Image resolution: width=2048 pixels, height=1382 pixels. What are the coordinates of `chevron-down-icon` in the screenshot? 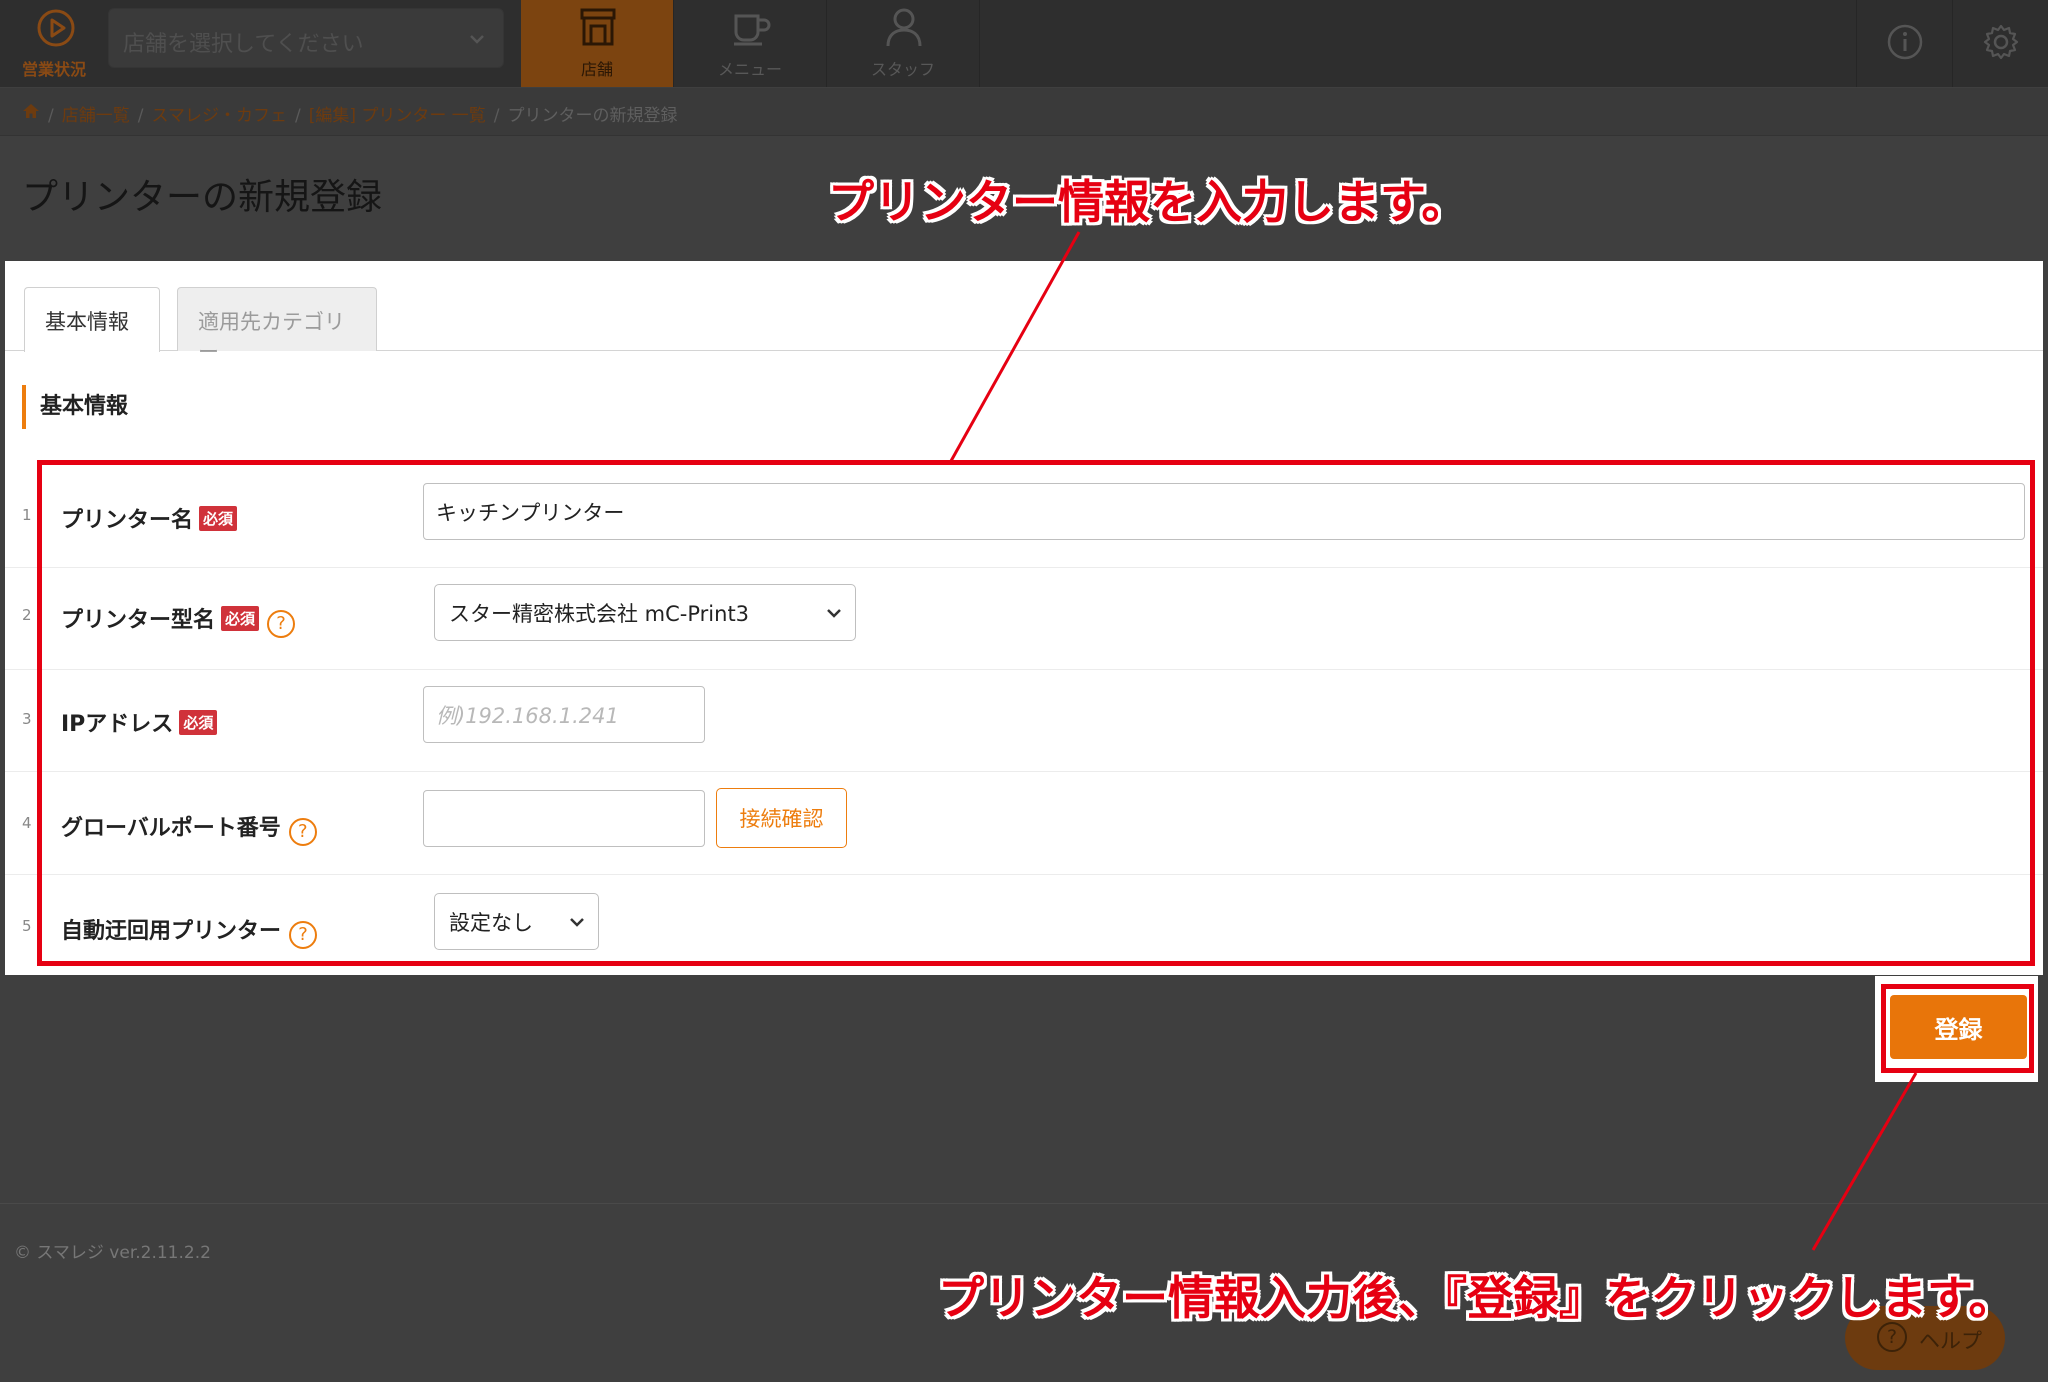 It's located at (477, 39).